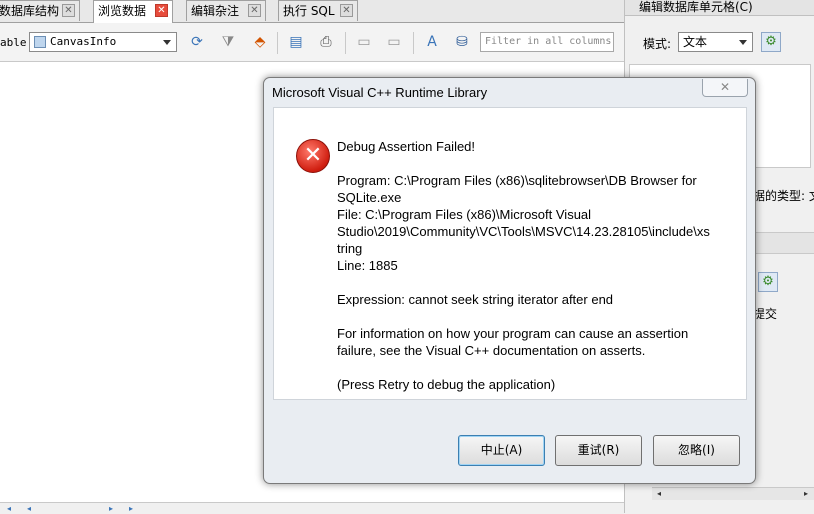 Image resolution: width=814 pixels, height=514 pixels. I want to click on dialog-button-row: 中止(A) 重试(R) 忽略(I), so click(510, 437).